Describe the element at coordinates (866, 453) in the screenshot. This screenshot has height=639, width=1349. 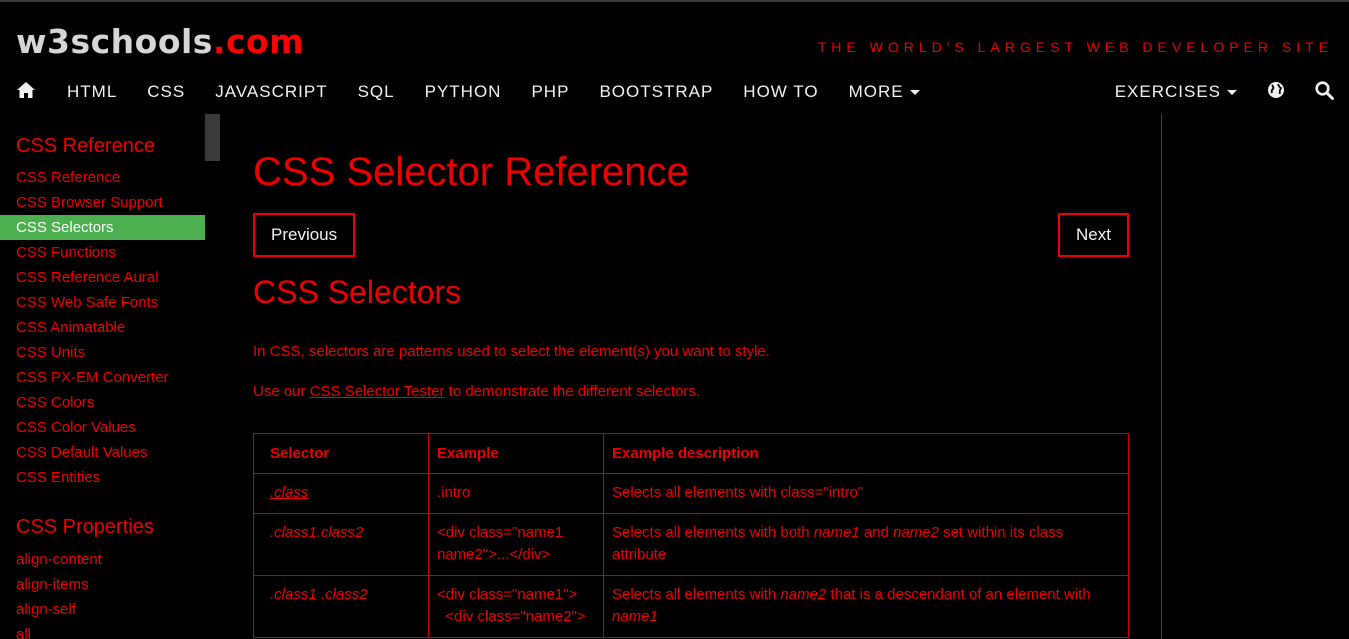
I see `table-header-description: Example description` at that location.